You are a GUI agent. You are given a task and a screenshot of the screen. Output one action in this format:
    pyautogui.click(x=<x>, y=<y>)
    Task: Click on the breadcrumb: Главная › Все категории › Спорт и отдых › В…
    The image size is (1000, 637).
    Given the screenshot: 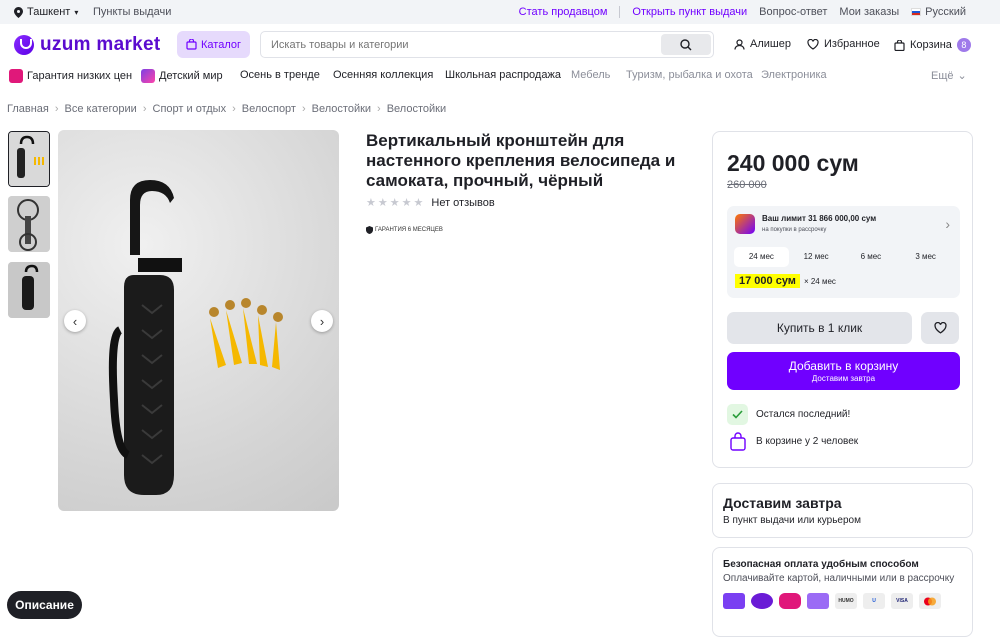 What is the action you would take?
    pyautogui.click(x=226, y=109)
    